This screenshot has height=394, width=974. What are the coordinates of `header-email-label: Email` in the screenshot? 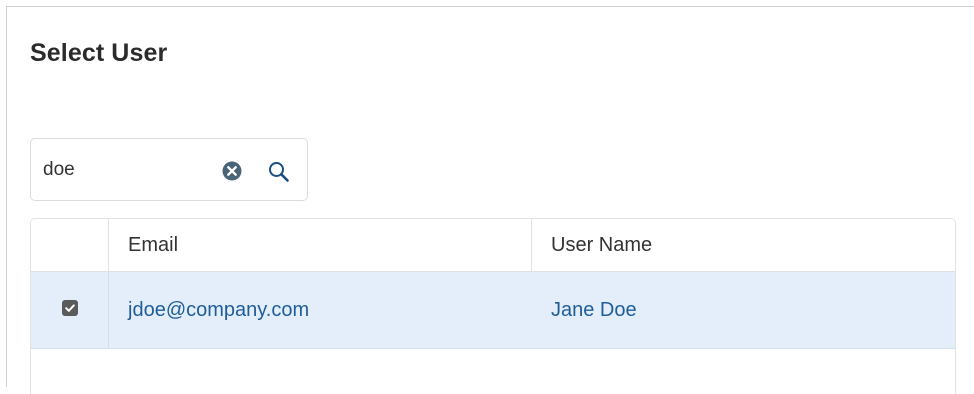 It's located at (153, 244).